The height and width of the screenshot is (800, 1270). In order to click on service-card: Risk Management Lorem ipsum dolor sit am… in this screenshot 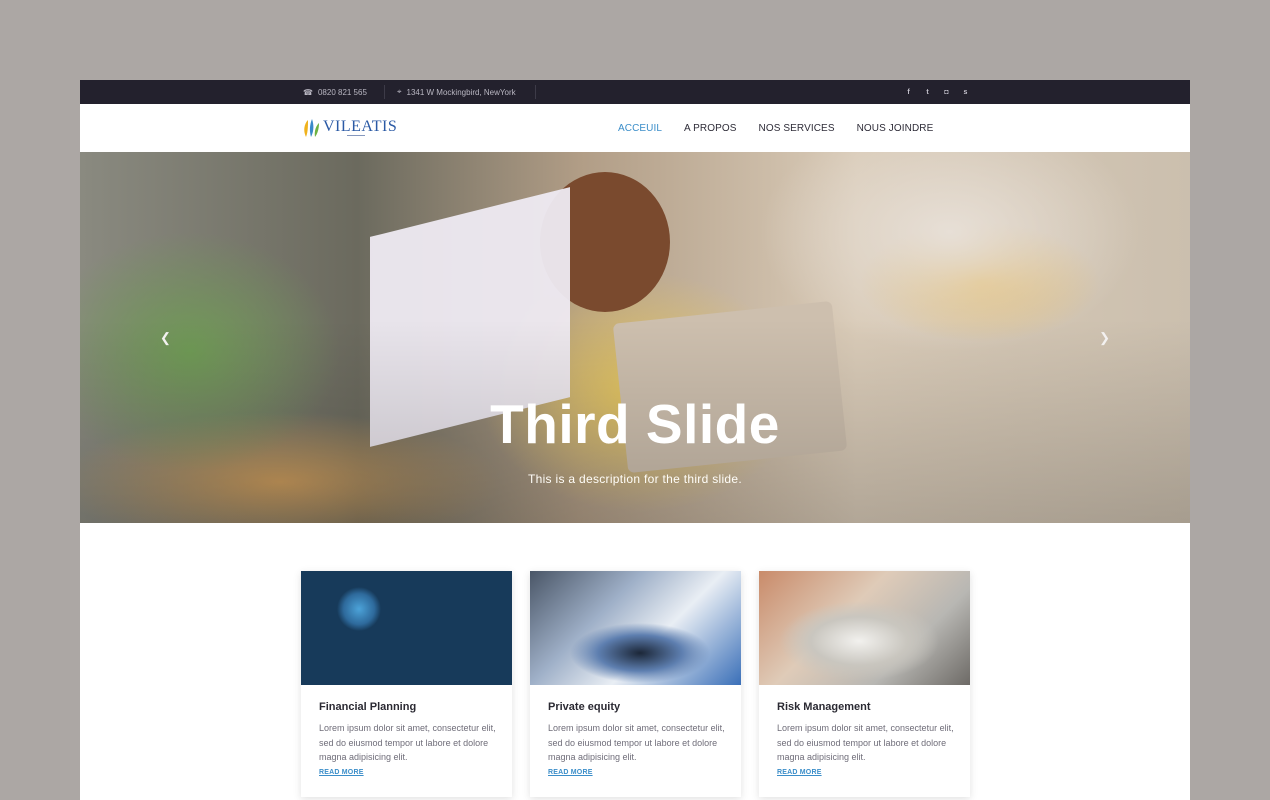, I will do `click(864, 684)`.